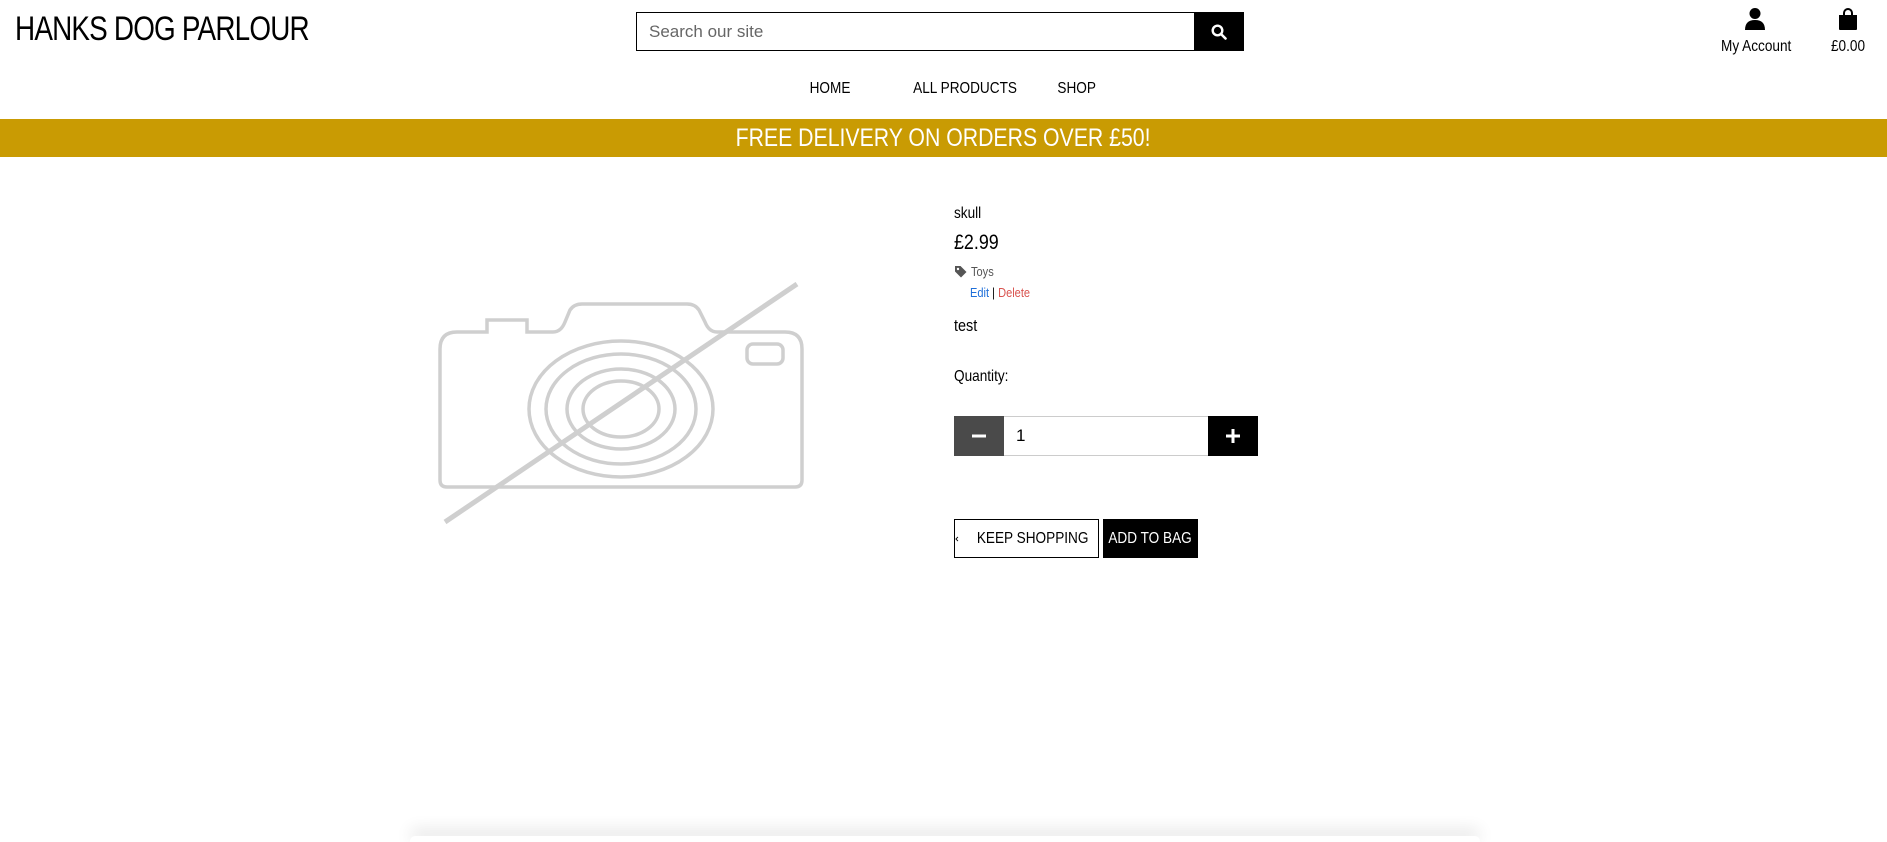 The height and width of the screenshot is (842, 1887). I want to click on search-button, so click(1218, 31).